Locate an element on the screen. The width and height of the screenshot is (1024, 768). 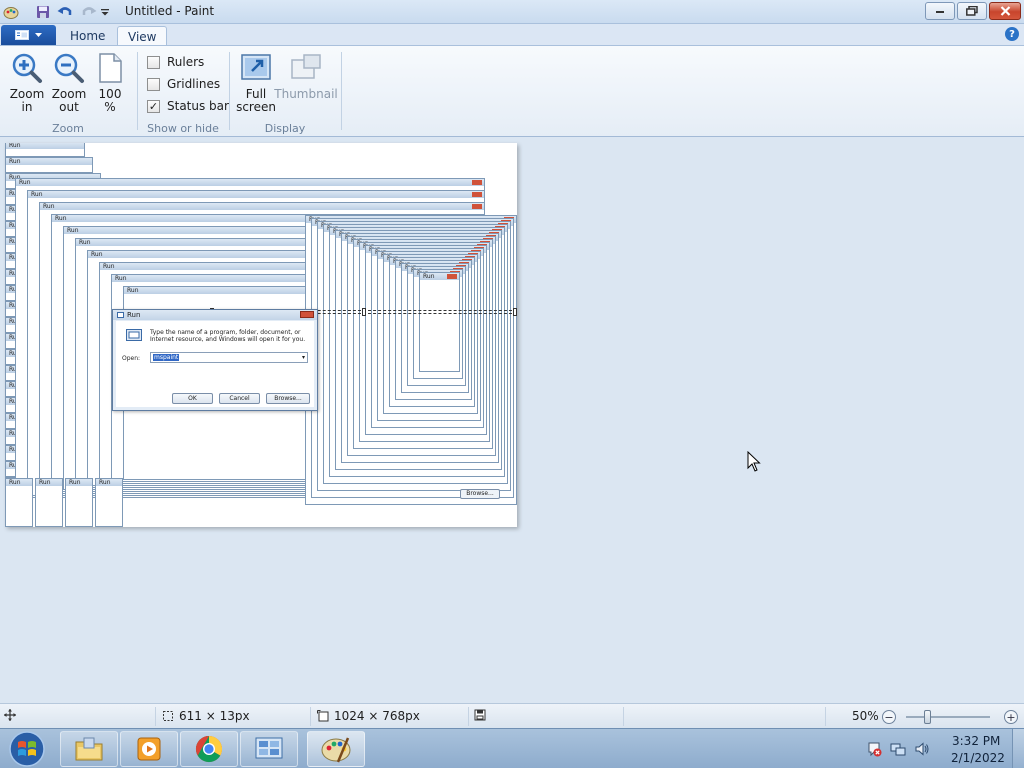
file-size-indicator is located at coordinates (480, 715).